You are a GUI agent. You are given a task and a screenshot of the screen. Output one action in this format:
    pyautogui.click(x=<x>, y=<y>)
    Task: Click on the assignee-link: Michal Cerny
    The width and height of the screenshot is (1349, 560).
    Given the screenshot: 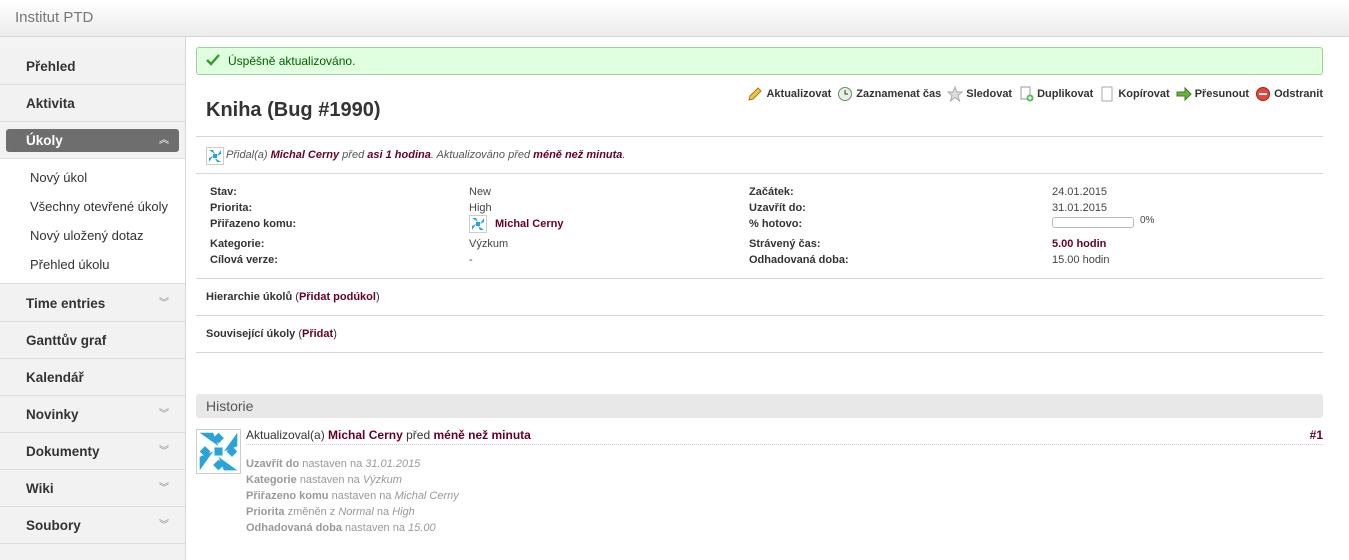 What is the action you would take?
    pyautogui.click(x=529, y=224)
    